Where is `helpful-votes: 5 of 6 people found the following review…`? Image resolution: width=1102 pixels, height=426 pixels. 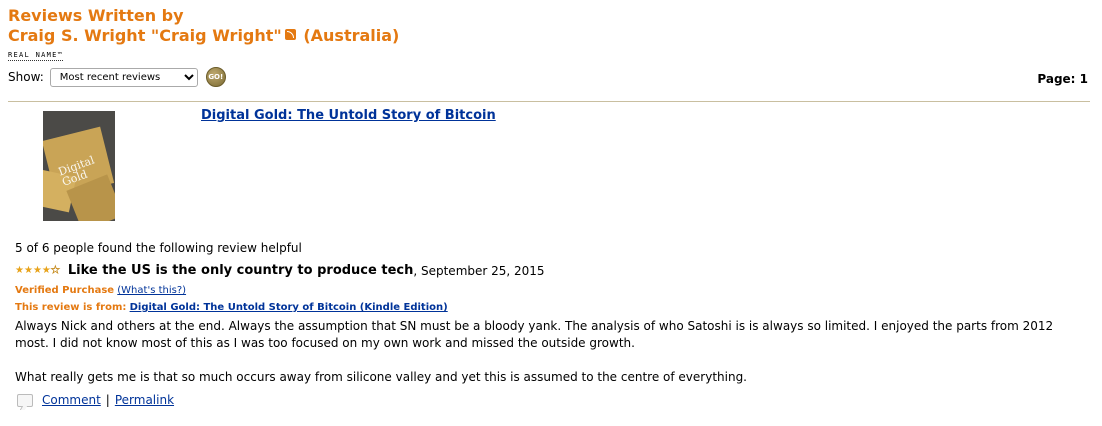
helpful-votes: 5 of 6 people found the following review… is located at coordinates (158, 248).